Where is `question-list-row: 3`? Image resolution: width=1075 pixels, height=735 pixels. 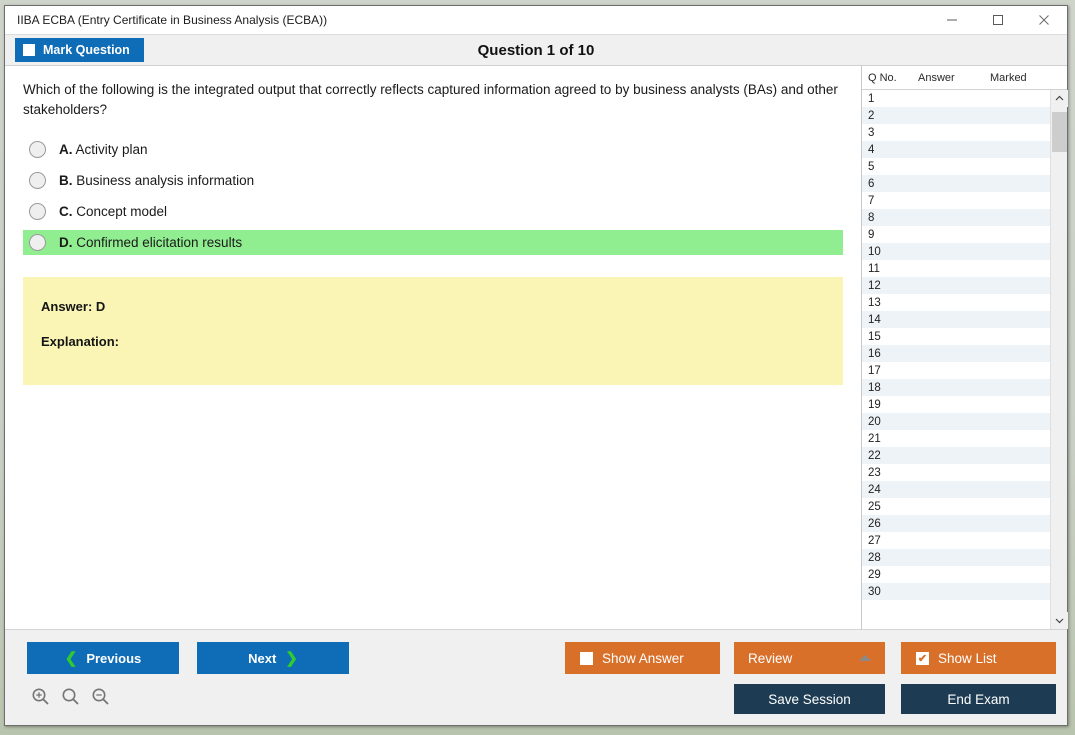 question-list-row: 3 is located at coordinates (956, 132).